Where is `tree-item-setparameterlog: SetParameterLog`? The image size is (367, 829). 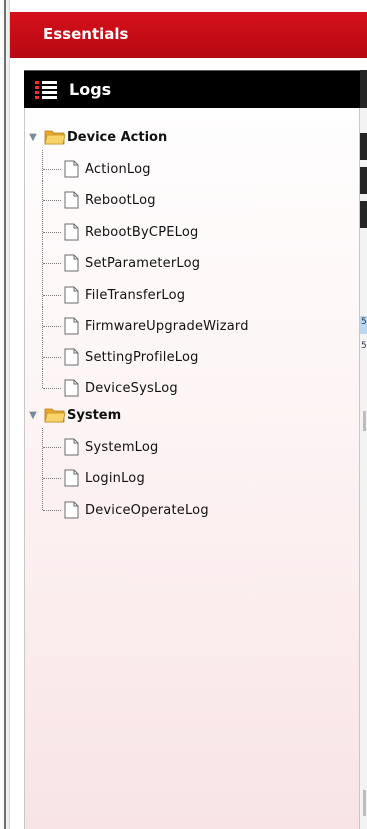 tree-item-setparameterlog: SetParameterLog is located at coordinates (192, 259).